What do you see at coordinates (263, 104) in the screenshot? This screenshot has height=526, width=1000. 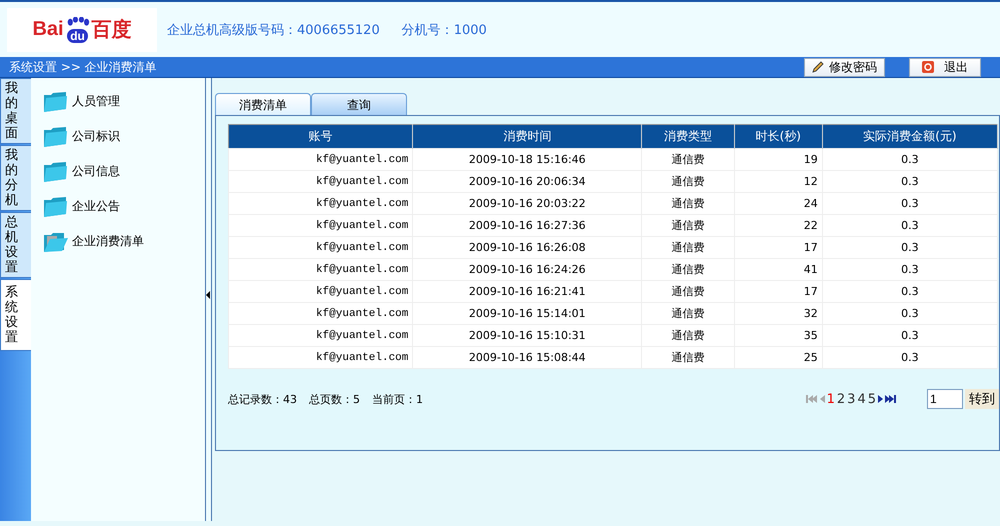 I see `tab: 消费清单` at bounding box center [263, 104].